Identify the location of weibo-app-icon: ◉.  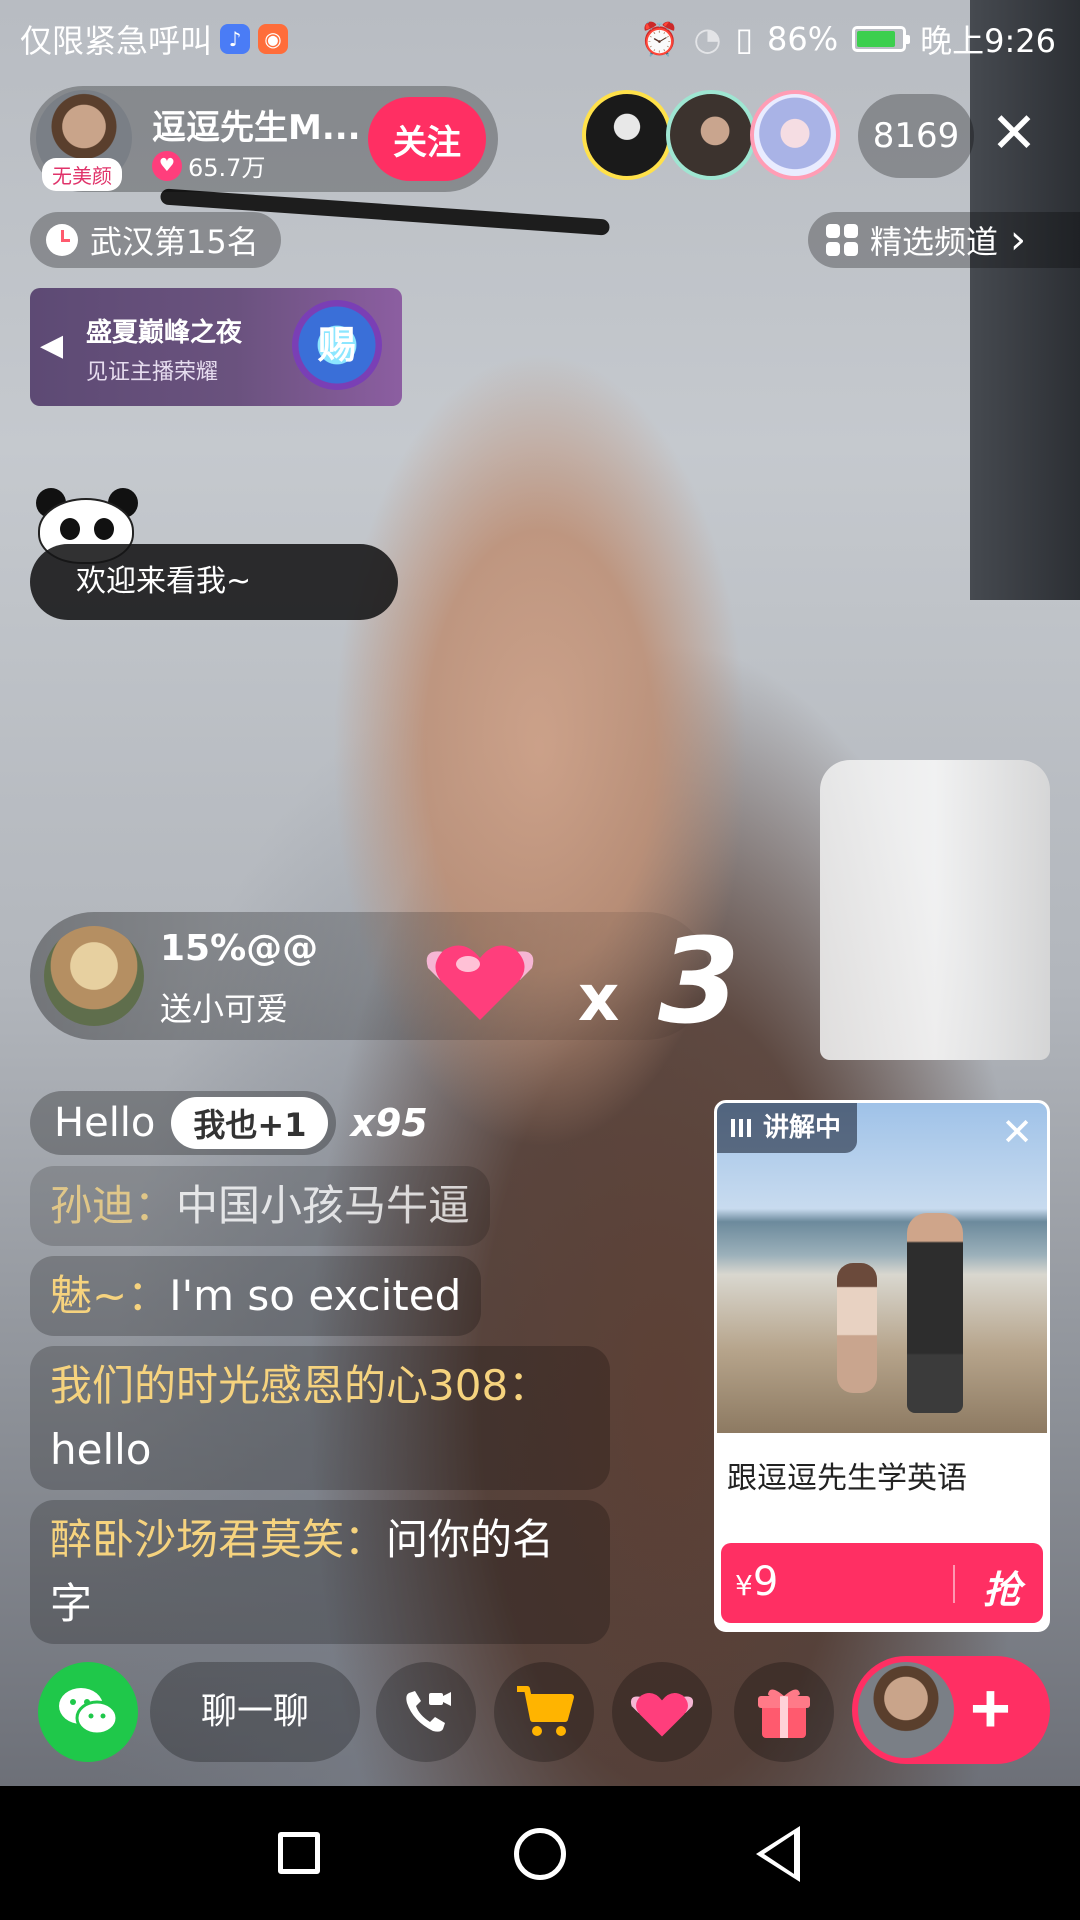
(273, 39).